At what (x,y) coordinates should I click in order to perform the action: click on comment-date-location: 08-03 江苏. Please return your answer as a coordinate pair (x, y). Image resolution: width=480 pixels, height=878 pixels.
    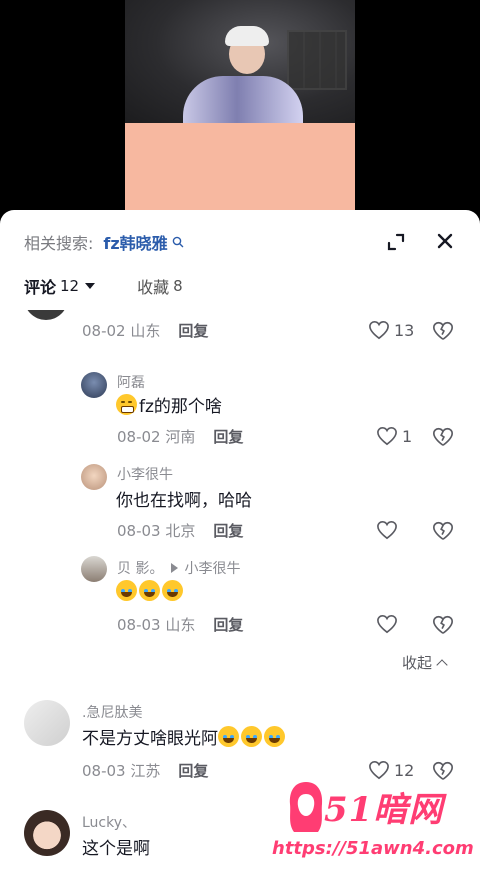
    Looking at the image, I should click on (121, 771).